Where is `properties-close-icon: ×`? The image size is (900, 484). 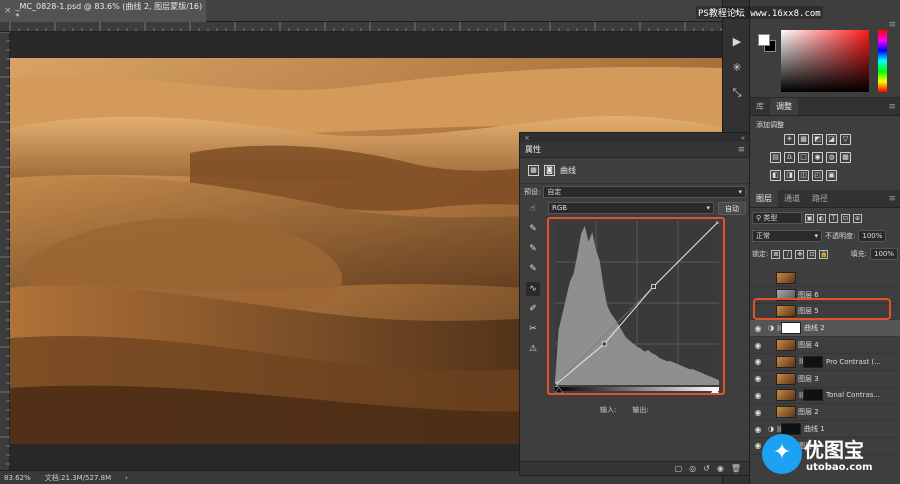 properties-close-icon: × is located at coordinates (527, 138).